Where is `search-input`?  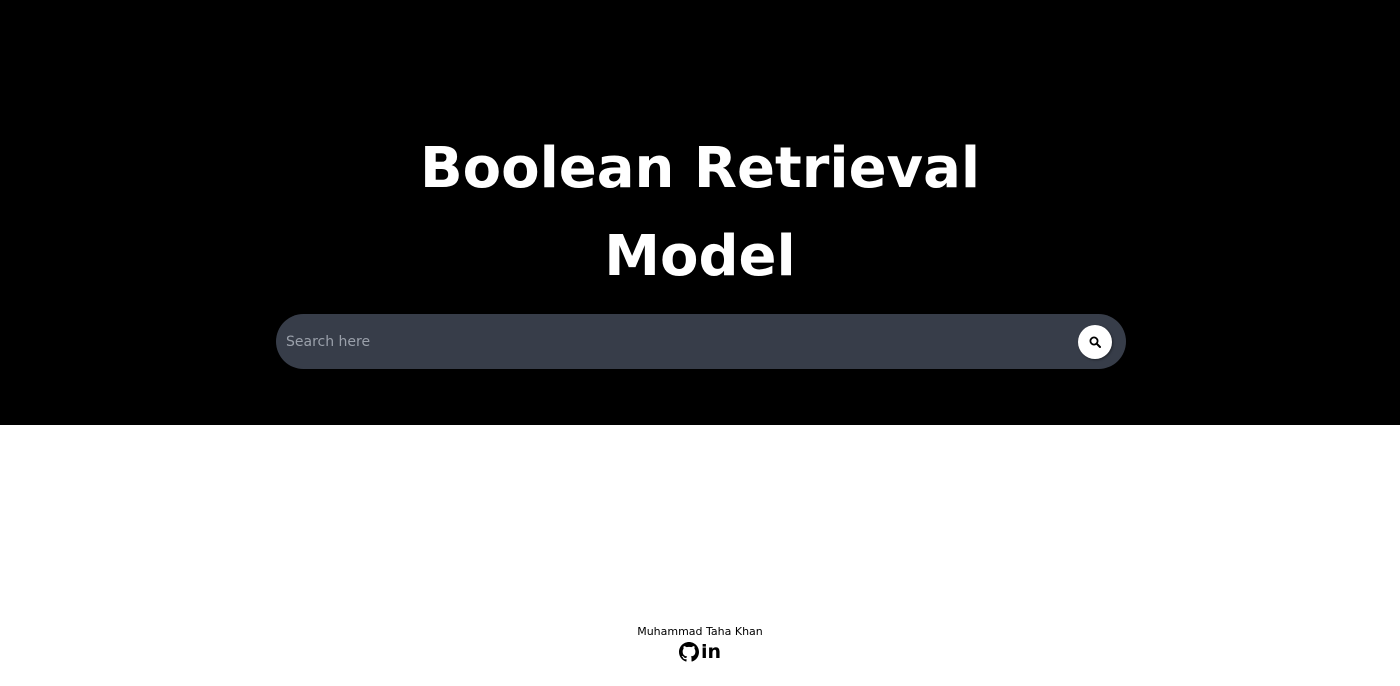 search-input is located at coordinates (676, 341).